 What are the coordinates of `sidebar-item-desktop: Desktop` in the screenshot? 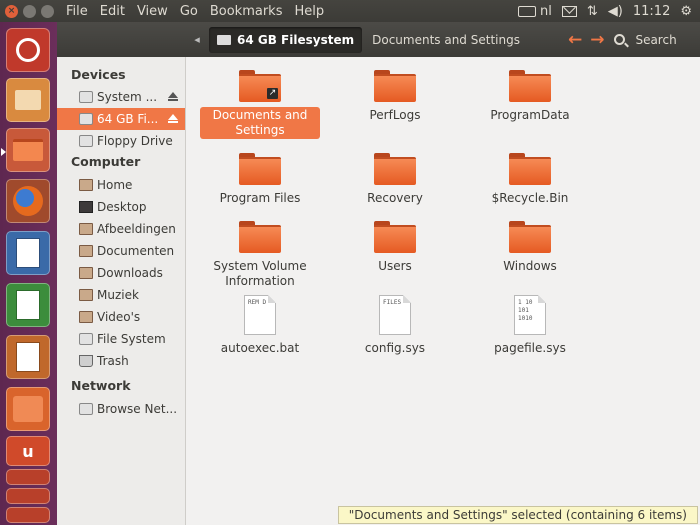 It's located at (121, 207).